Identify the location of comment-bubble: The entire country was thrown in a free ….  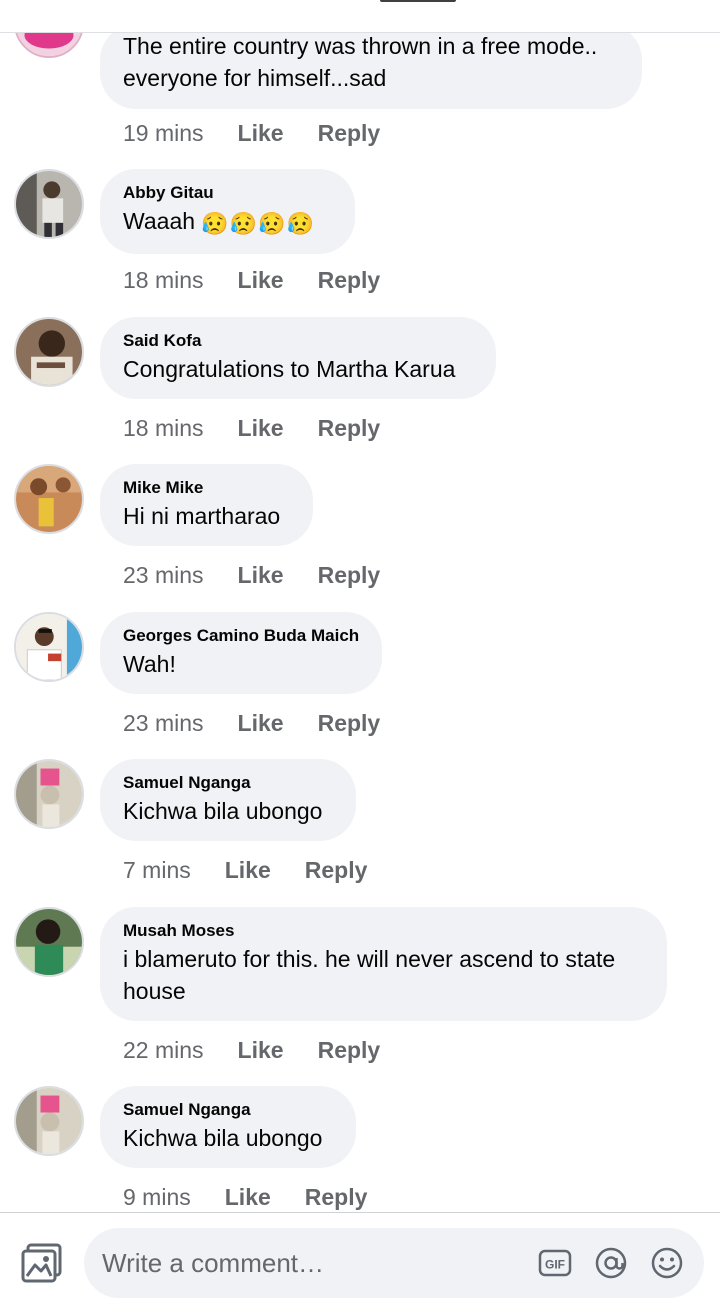
(371, 66).